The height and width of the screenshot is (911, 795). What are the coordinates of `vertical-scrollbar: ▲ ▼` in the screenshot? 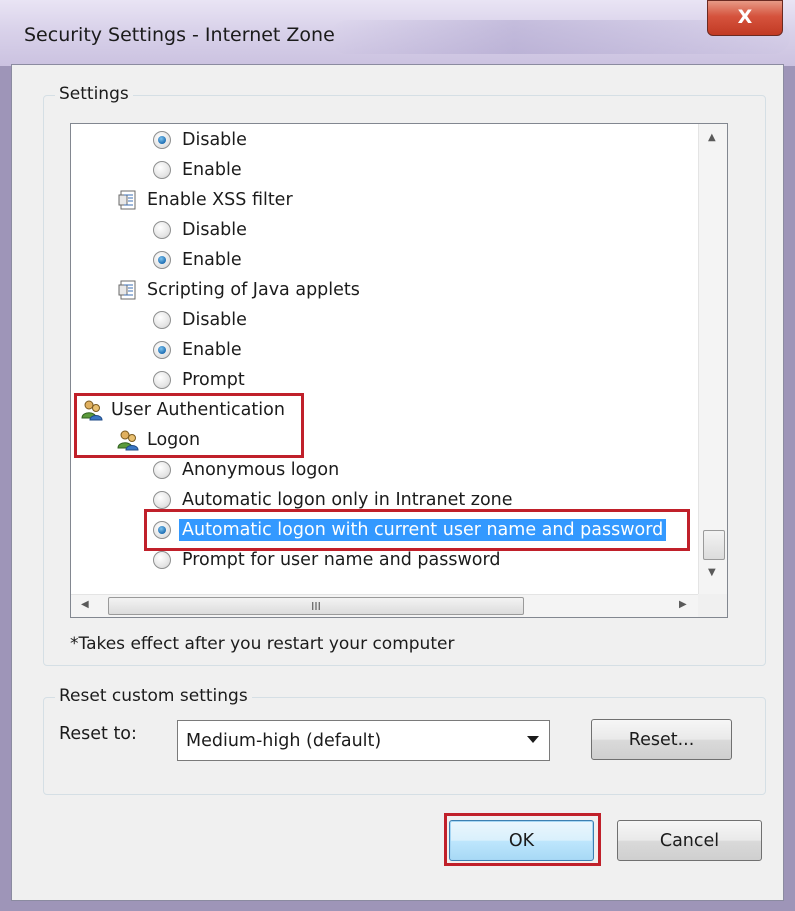 It's located at (712, 361).